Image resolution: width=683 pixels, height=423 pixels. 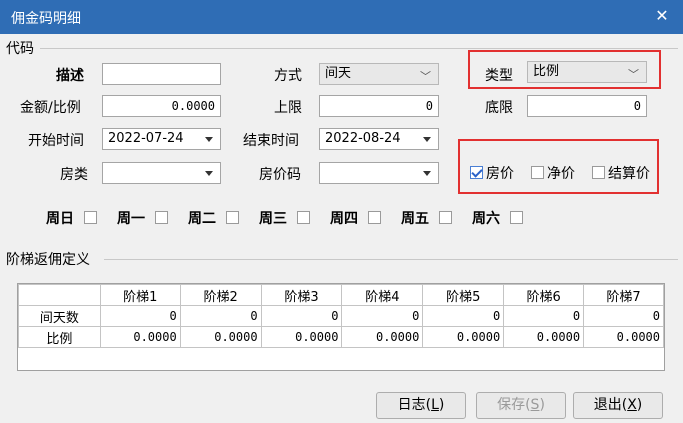 What do you see at coordinates (415, 219) in the screenshot?
I see `weekday-fri-label: 周五` at bounding box center [415, 219].